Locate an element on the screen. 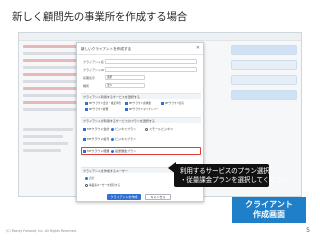  client-id-row: クライアントID is located at coordinates (141, 70).